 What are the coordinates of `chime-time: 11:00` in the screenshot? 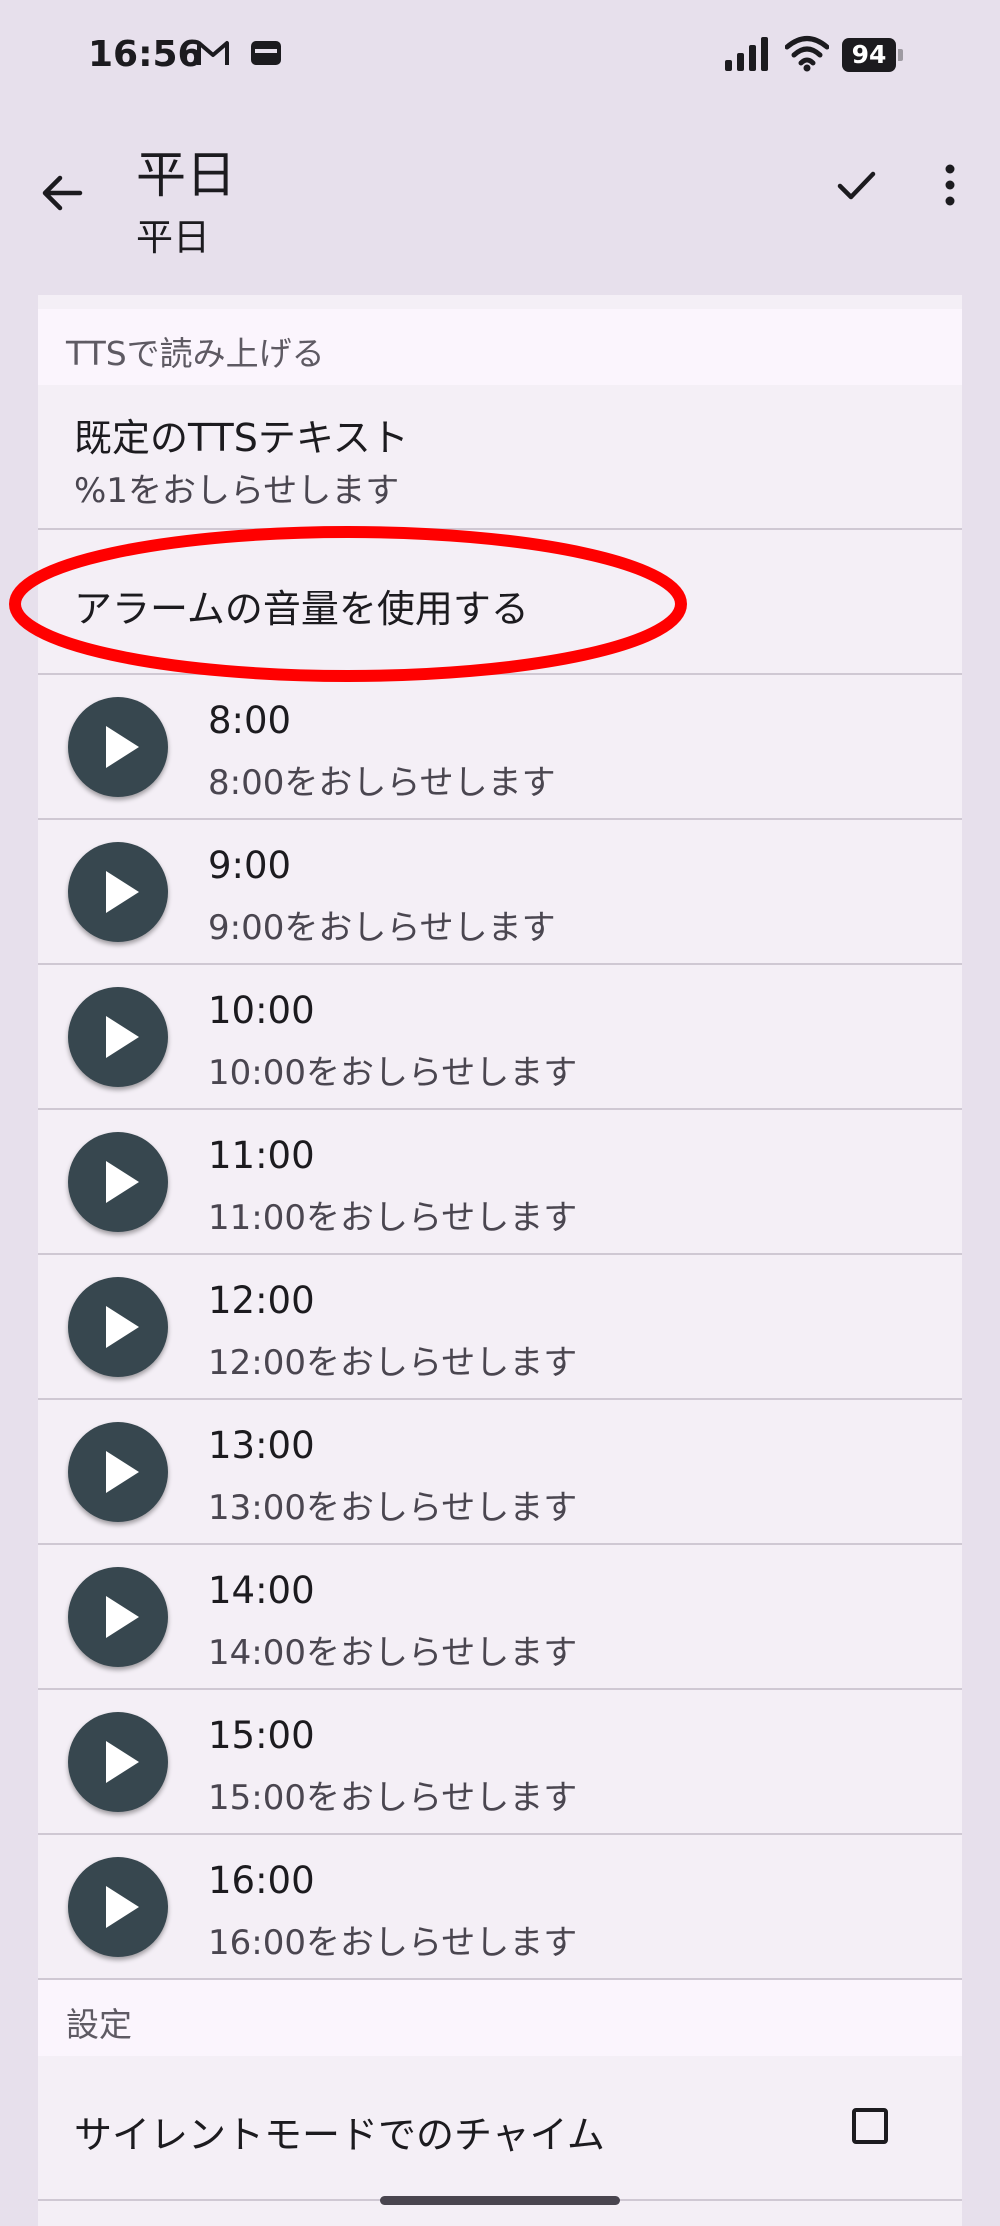 It's located at (261, 1155).